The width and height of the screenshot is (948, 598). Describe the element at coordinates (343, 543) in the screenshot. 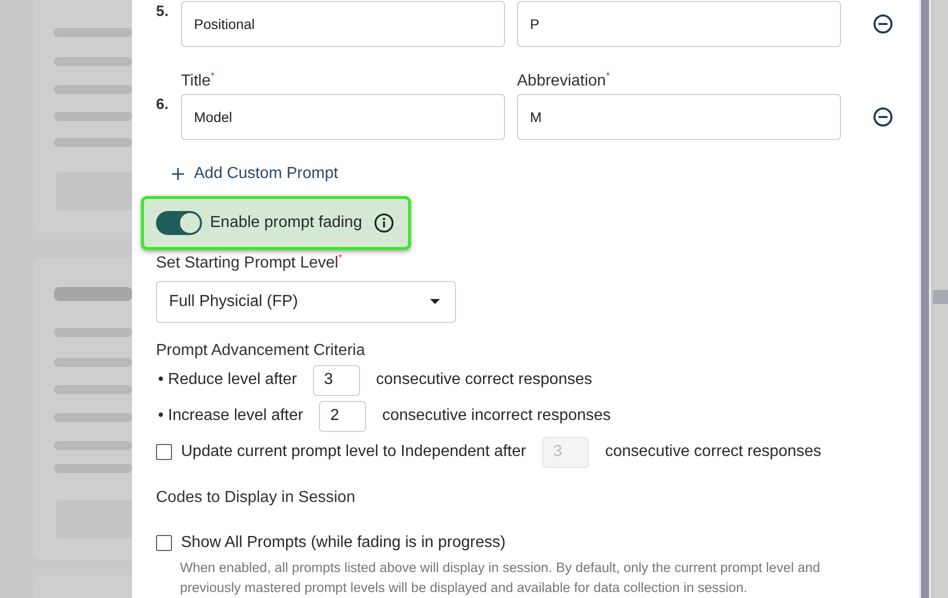

I see `checkbox-label: Show All Prompts (while fading is in progress)` at that location.